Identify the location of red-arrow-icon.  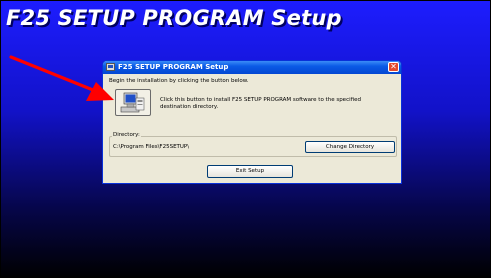
(61, 78).